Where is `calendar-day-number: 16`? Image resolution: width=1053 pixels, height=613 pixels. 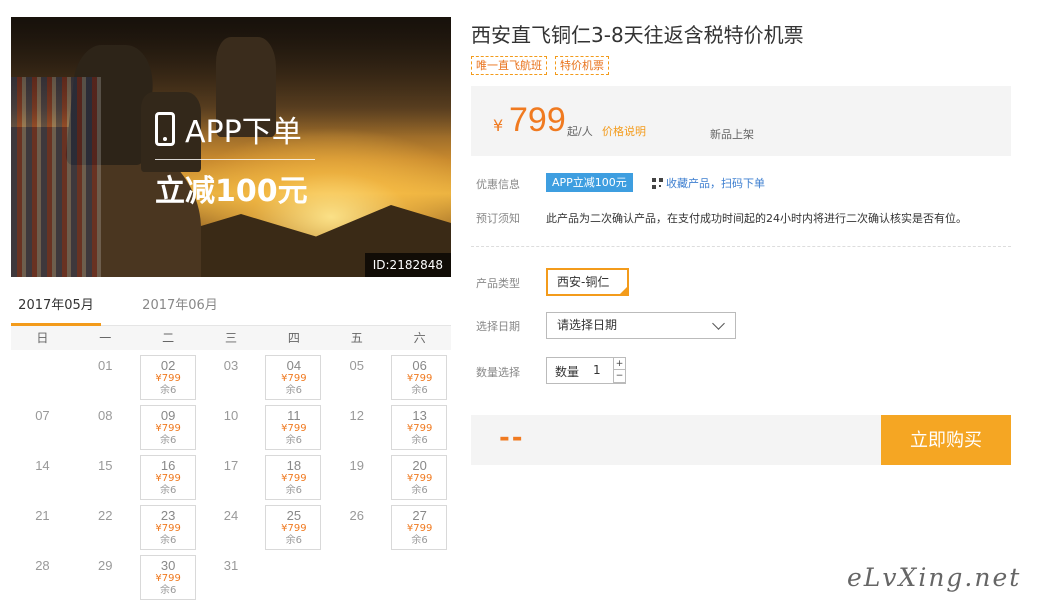
calendar-day-number: 16 is located at coordinates (168, 465).